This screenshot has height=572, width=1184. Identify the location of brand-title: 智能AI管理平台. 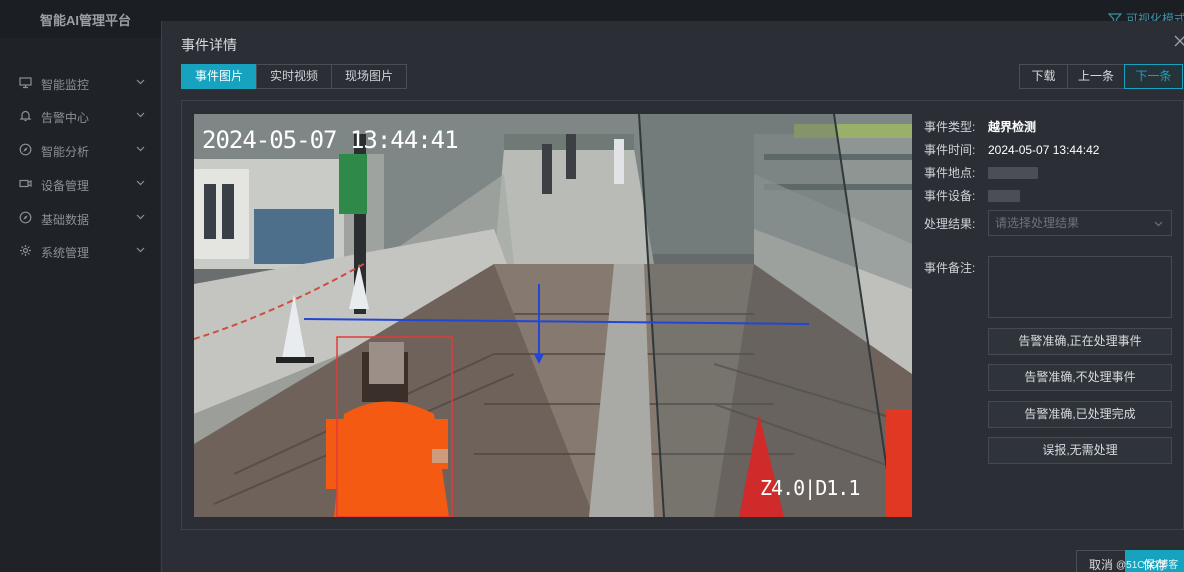
(86, 20).